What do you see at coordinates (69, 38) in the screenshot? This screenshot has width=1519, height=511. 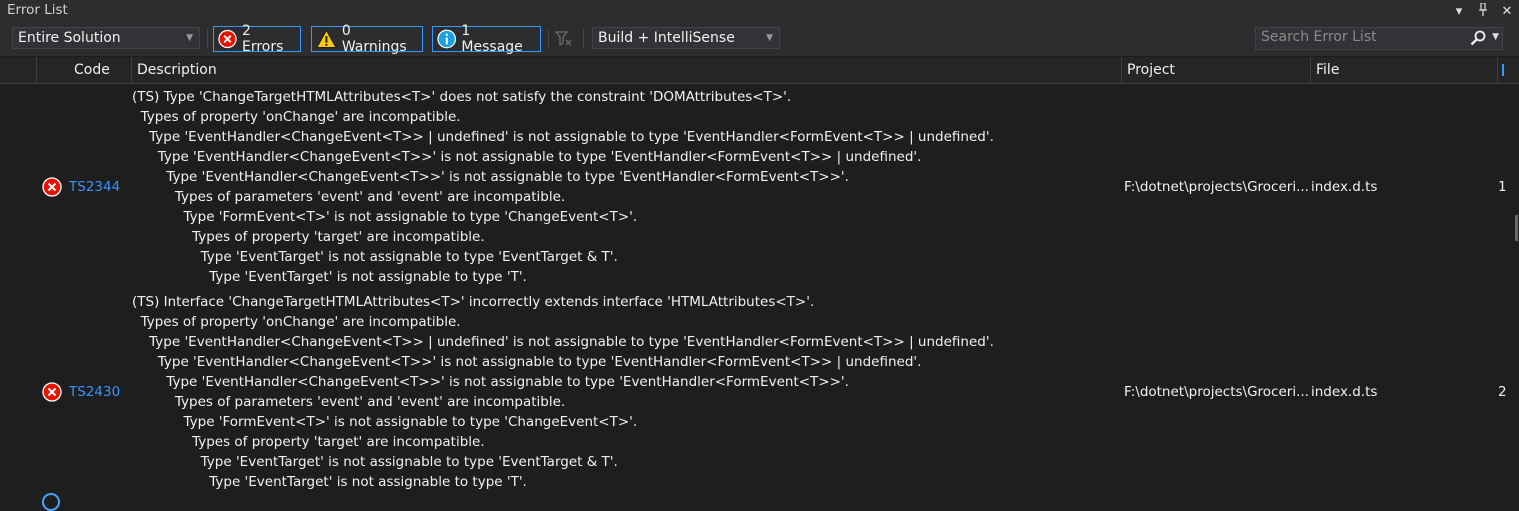 I see `scope-dropdown-value: Entire Solution` at bounding box center [69, 38].